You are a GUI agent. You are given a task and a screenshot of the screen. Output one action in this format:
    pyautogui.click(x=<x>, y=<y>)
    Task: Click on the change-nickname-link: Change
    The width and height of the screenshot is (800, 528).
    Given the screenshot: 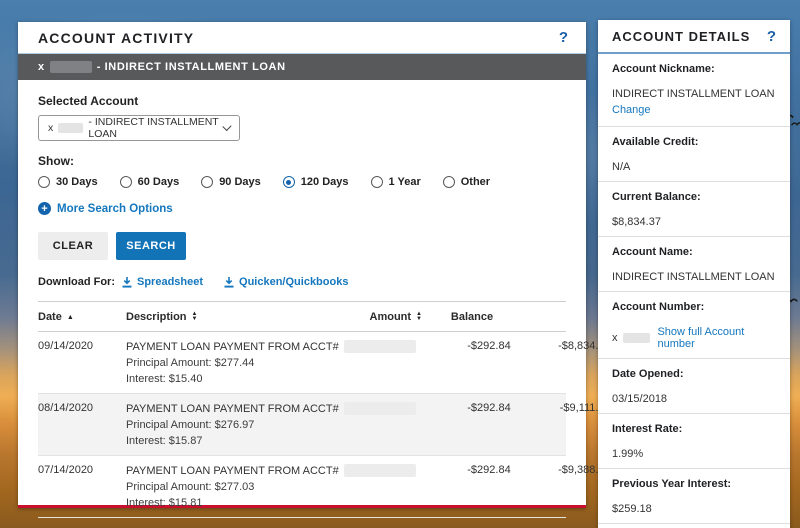 What is the action you would take?
    pyautogui.click(x=631, y=110)
    